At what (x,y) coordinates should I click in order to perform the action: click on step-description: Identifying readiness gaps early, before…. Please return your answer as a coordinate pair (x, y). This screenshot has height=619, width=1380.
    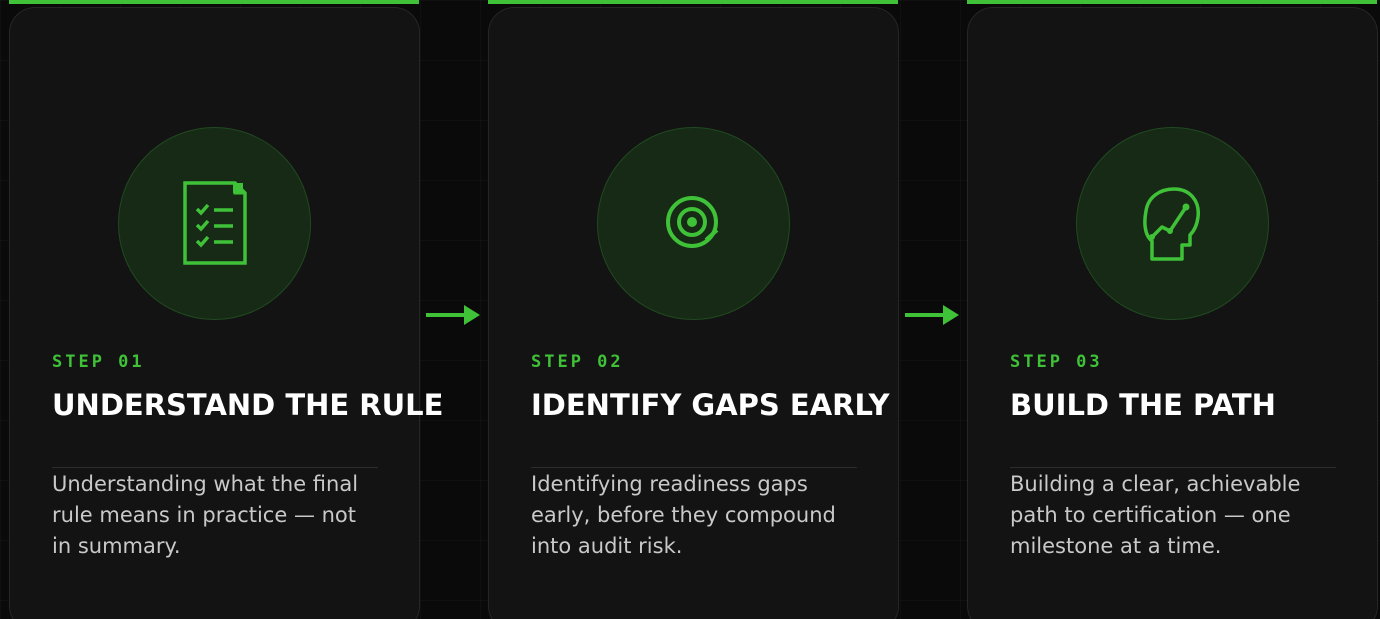
    Looking at the image, I should click on (683, 515).